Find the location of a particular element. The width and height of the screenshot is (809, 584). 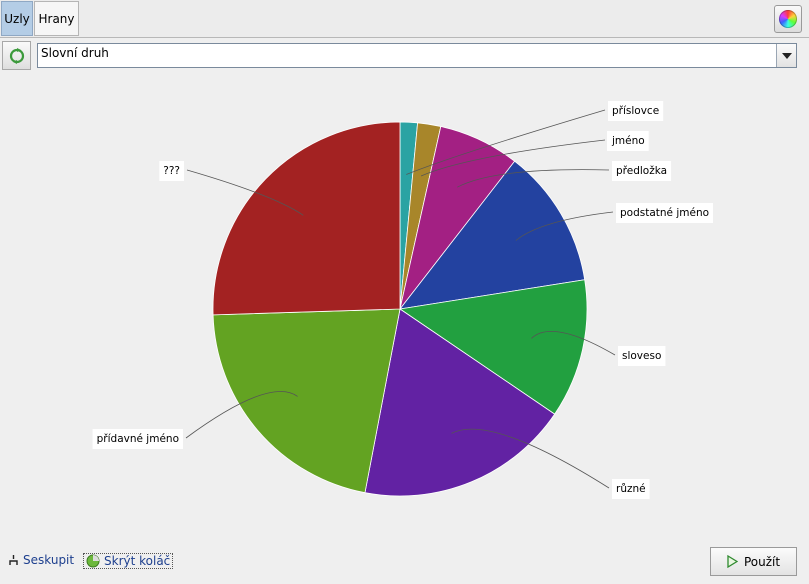

group-link: Seskupit is located at coordinates (41, 560).